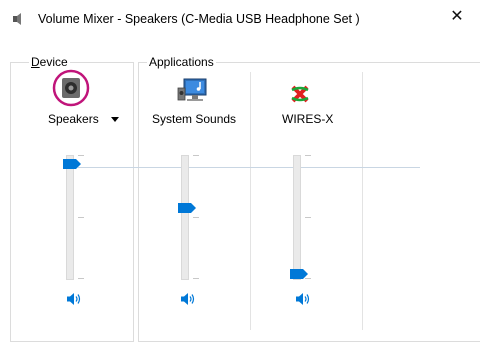 The width and height of the screenshot is (480, 348). Describe the element at coordinates (49, 62) in the screenshot. I see `device-group-label: Device` at that location.